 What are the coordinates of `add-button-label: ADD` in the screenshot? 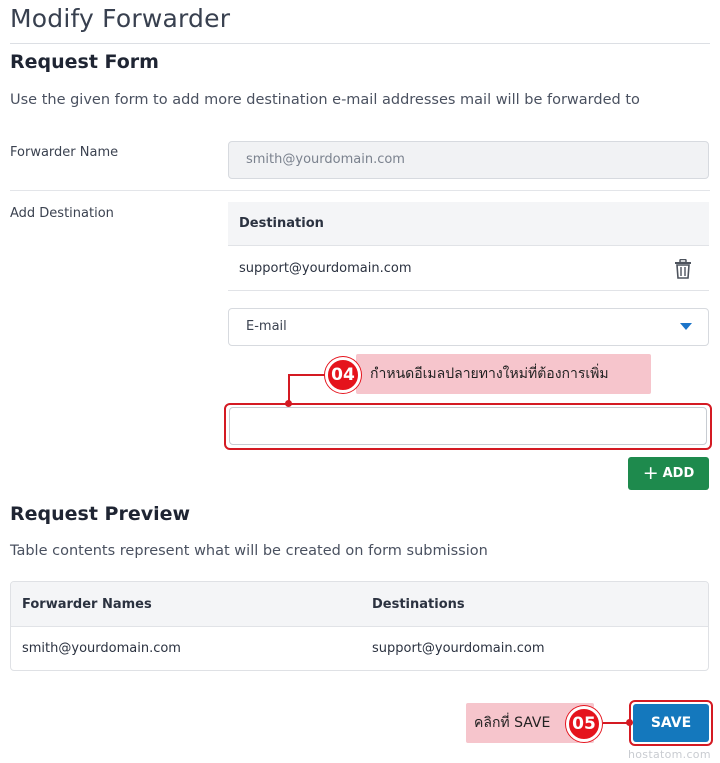 It's located at (678, 473).